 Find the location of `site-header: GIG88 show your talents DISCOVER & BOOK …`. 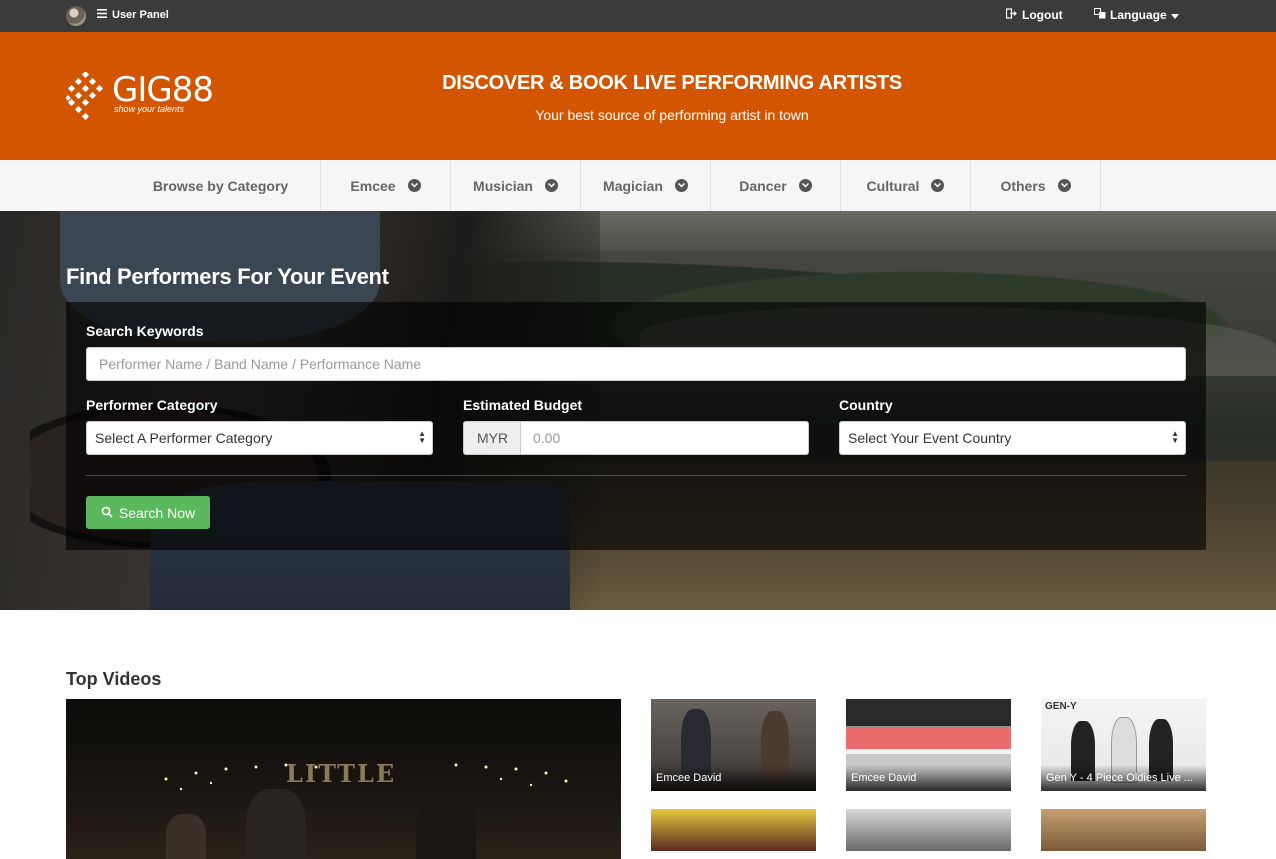

site-header: GIG88 show your talents DISCOVER & BOOK … is located at coordinates (638, 96).